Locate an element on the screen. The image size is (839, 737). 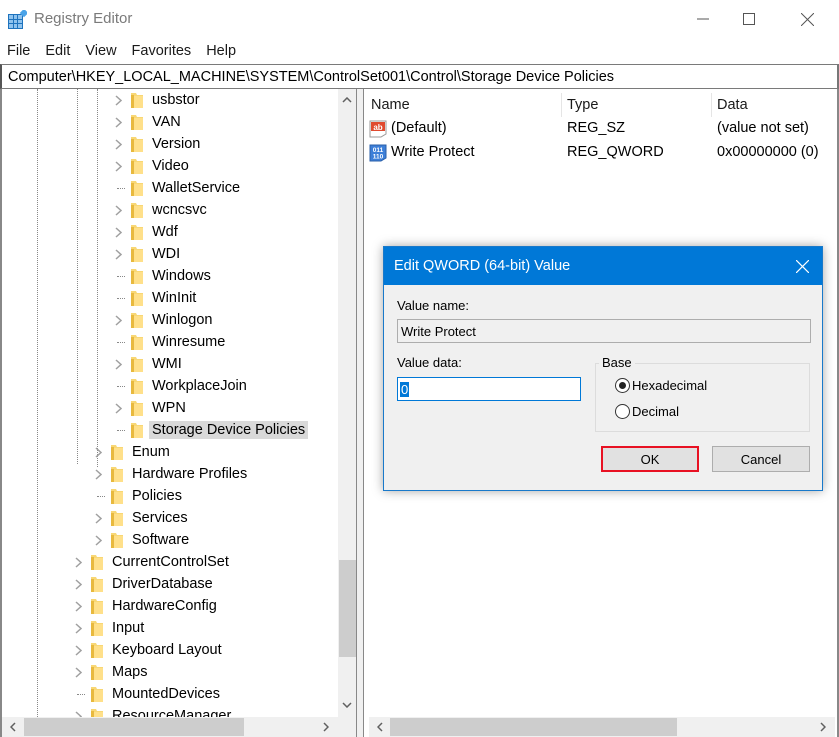
tree-item: Windows is located at coordinates (170, 276).